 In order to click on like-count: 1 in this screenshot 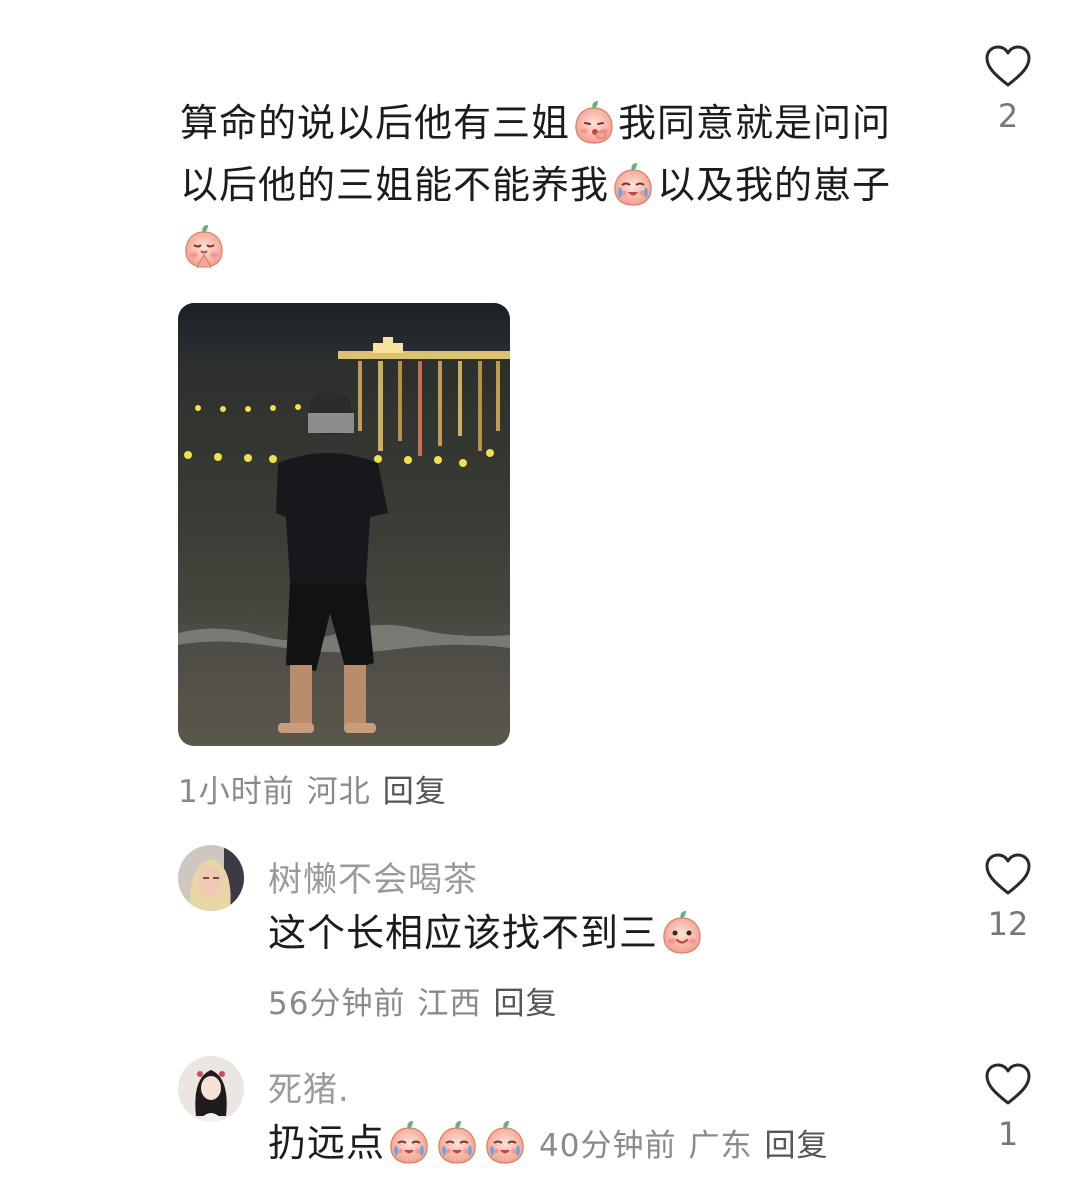, I will do `click(1008, 1134)`.